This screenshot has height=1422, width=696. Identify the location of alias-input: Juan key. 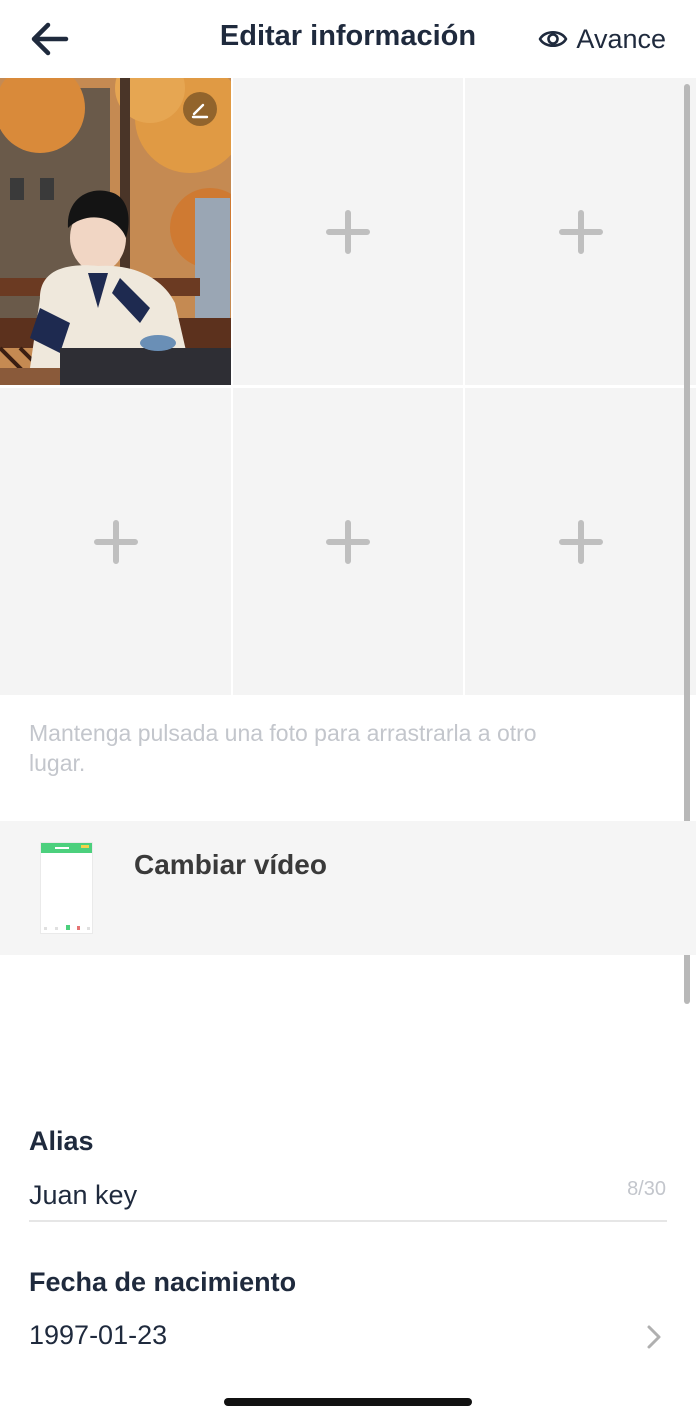
(348, 1197).